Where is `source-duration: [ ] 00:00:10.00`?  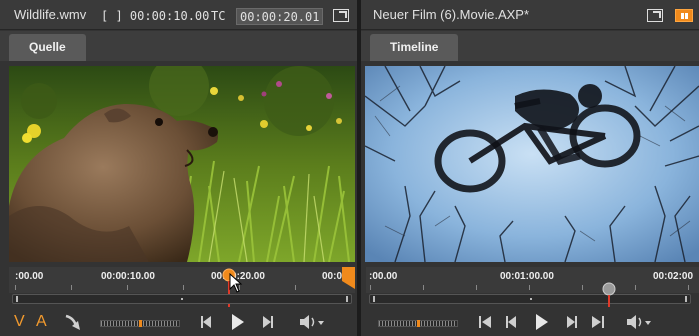 source-duration: [ ] 00:00:10.00 is located at coordinates (155, 16).